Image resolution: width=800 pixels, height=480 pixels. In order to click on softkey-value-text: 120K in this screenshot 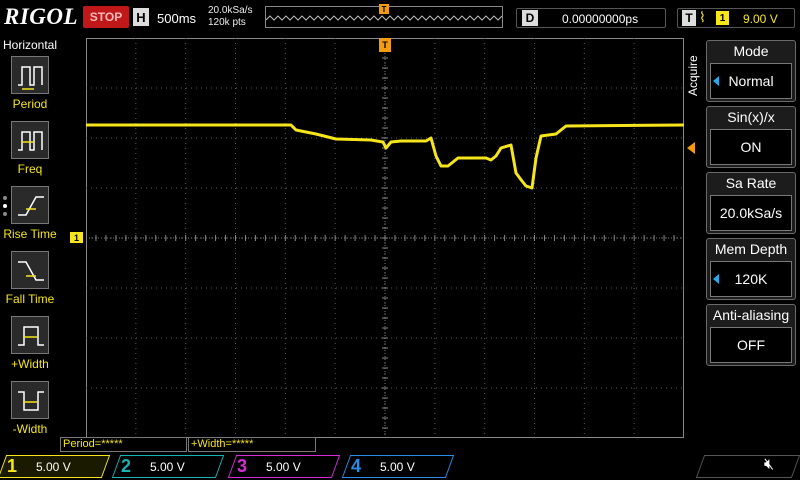, I will do `click(751, 279)`.